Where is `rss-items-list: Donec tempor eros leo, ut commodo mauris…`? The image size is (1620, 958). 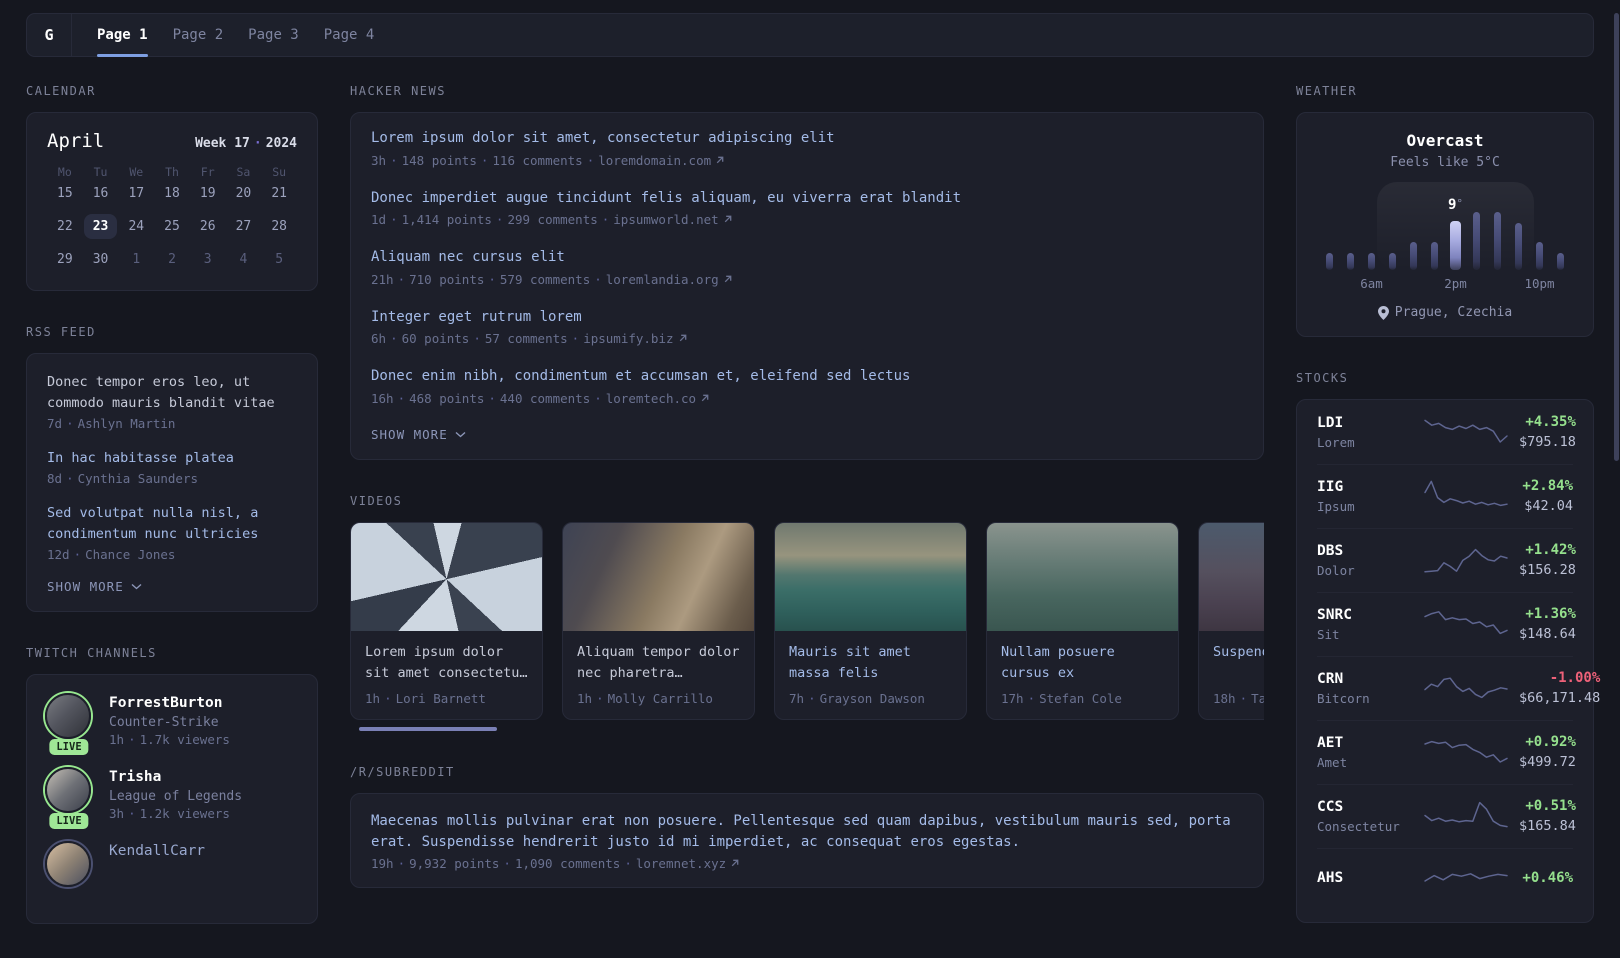 rss-items-list: Donec tempor eros leo, ut commodo mauris… is located at coordinates (172, 467).